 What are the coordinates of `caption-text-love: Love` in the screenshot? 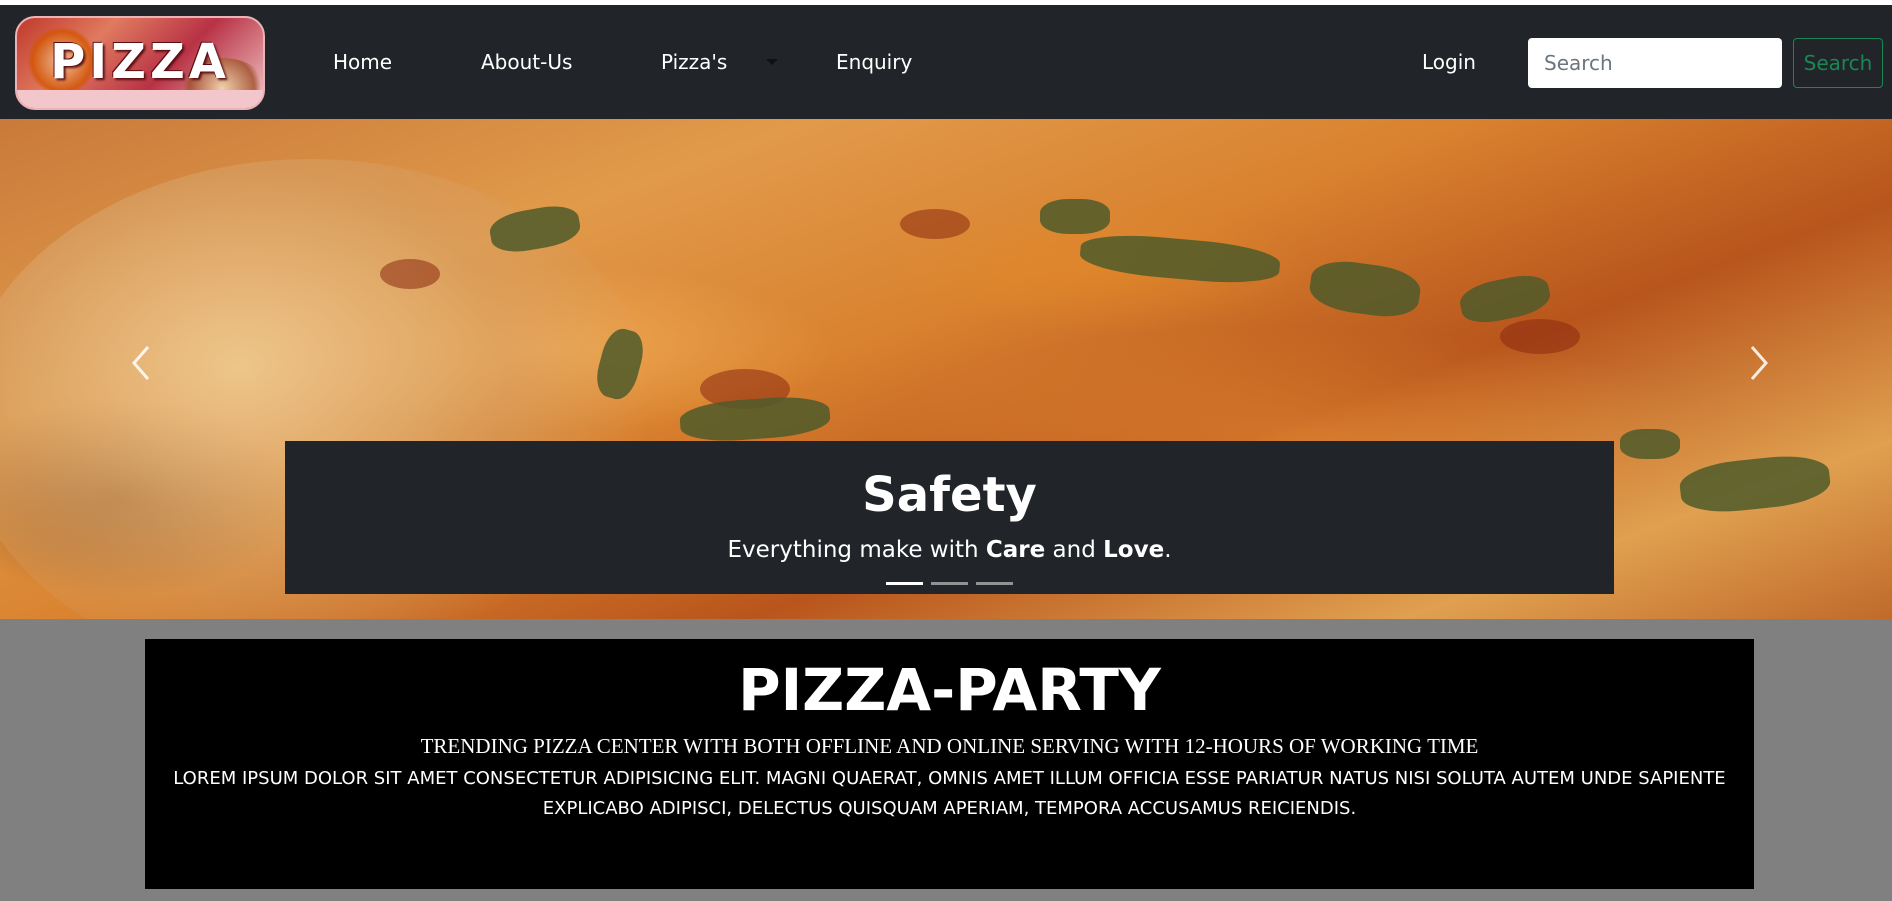 It's located at (1134, 550).